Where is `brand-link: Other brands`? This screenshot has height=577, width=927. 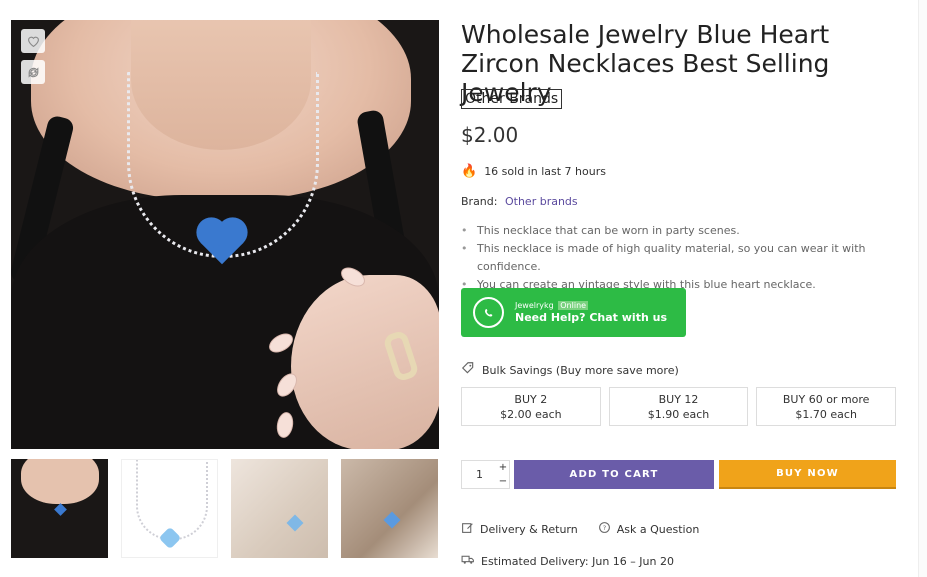 brand-link: Other brands is located at coordinates (541, 201).